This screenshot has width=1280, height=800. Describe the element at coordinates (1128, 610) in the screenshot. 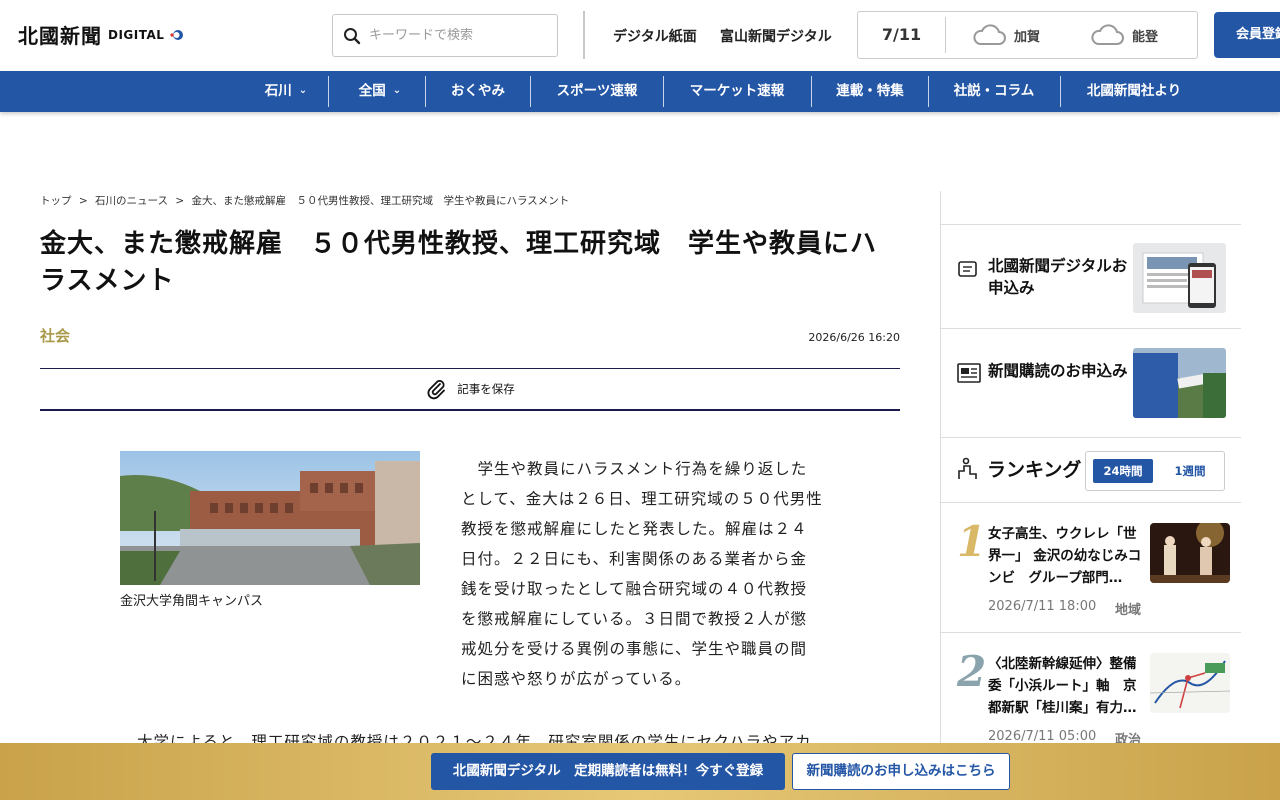

I see `rank-category: 地域` at that location.